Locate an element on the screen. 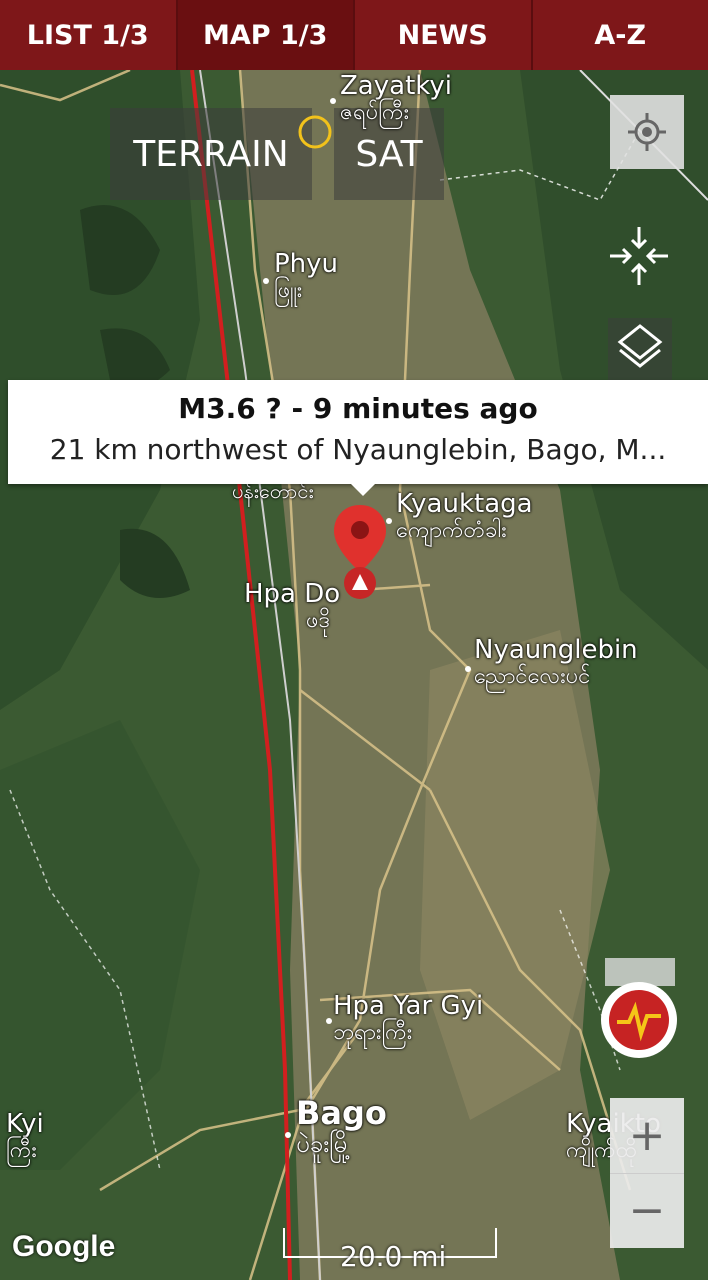  place-bago: Bago ပဲခူးမြို့ is located at coordinates (341, 1126).